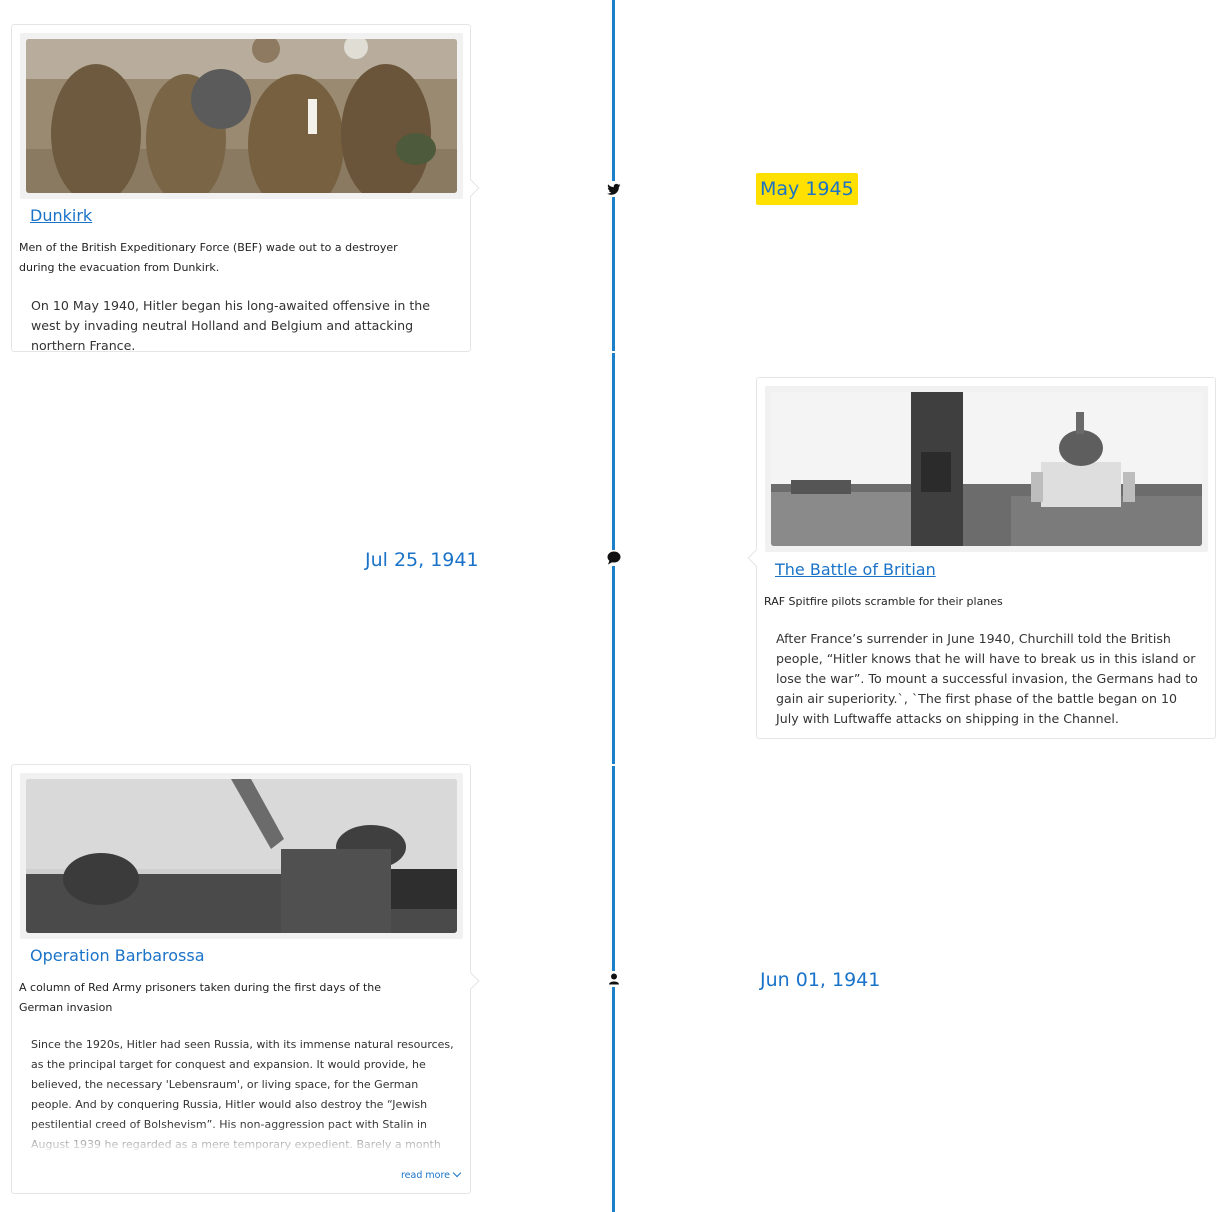 This screenshot has width=1227, height=1212. What do you see at coordinates (614, 979) in the screenshot?
I see `user-icon` at bounding box center [614, 979].